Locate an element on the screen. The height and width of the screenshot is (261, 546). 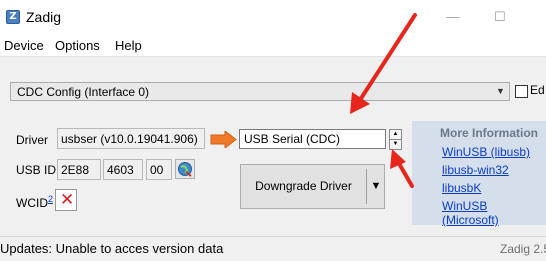
wcid-label: WCID2 is located at coordinates (35, 202).